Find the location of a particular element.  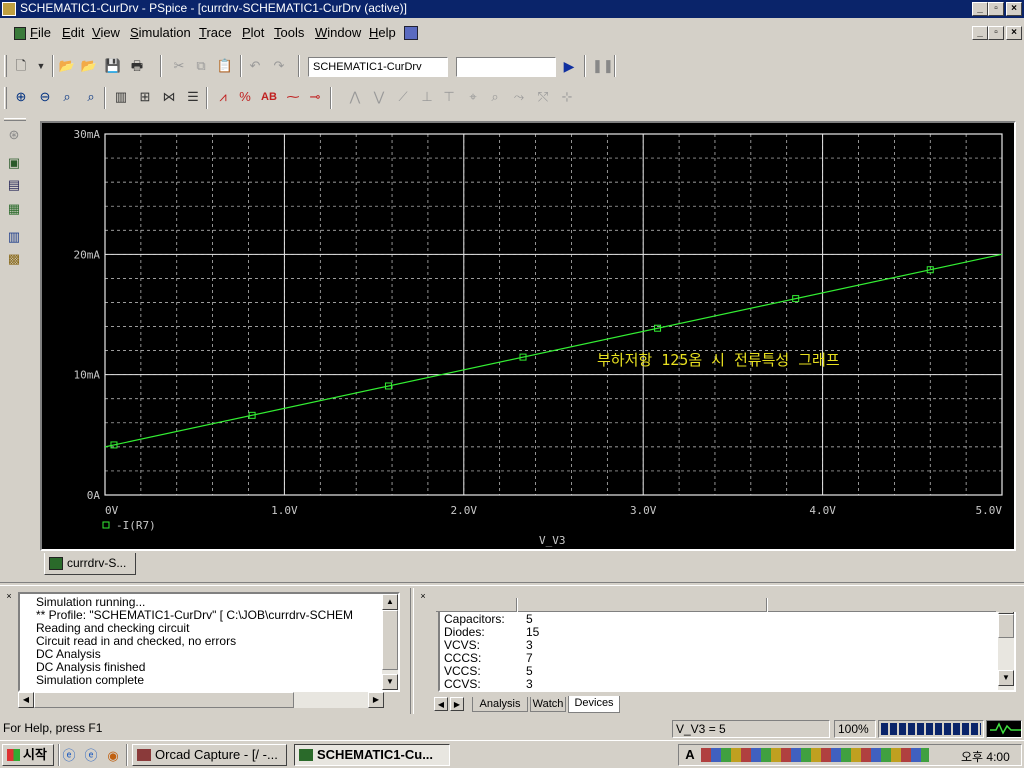

devices-close-icon: × is located at coordinates (423, 597).